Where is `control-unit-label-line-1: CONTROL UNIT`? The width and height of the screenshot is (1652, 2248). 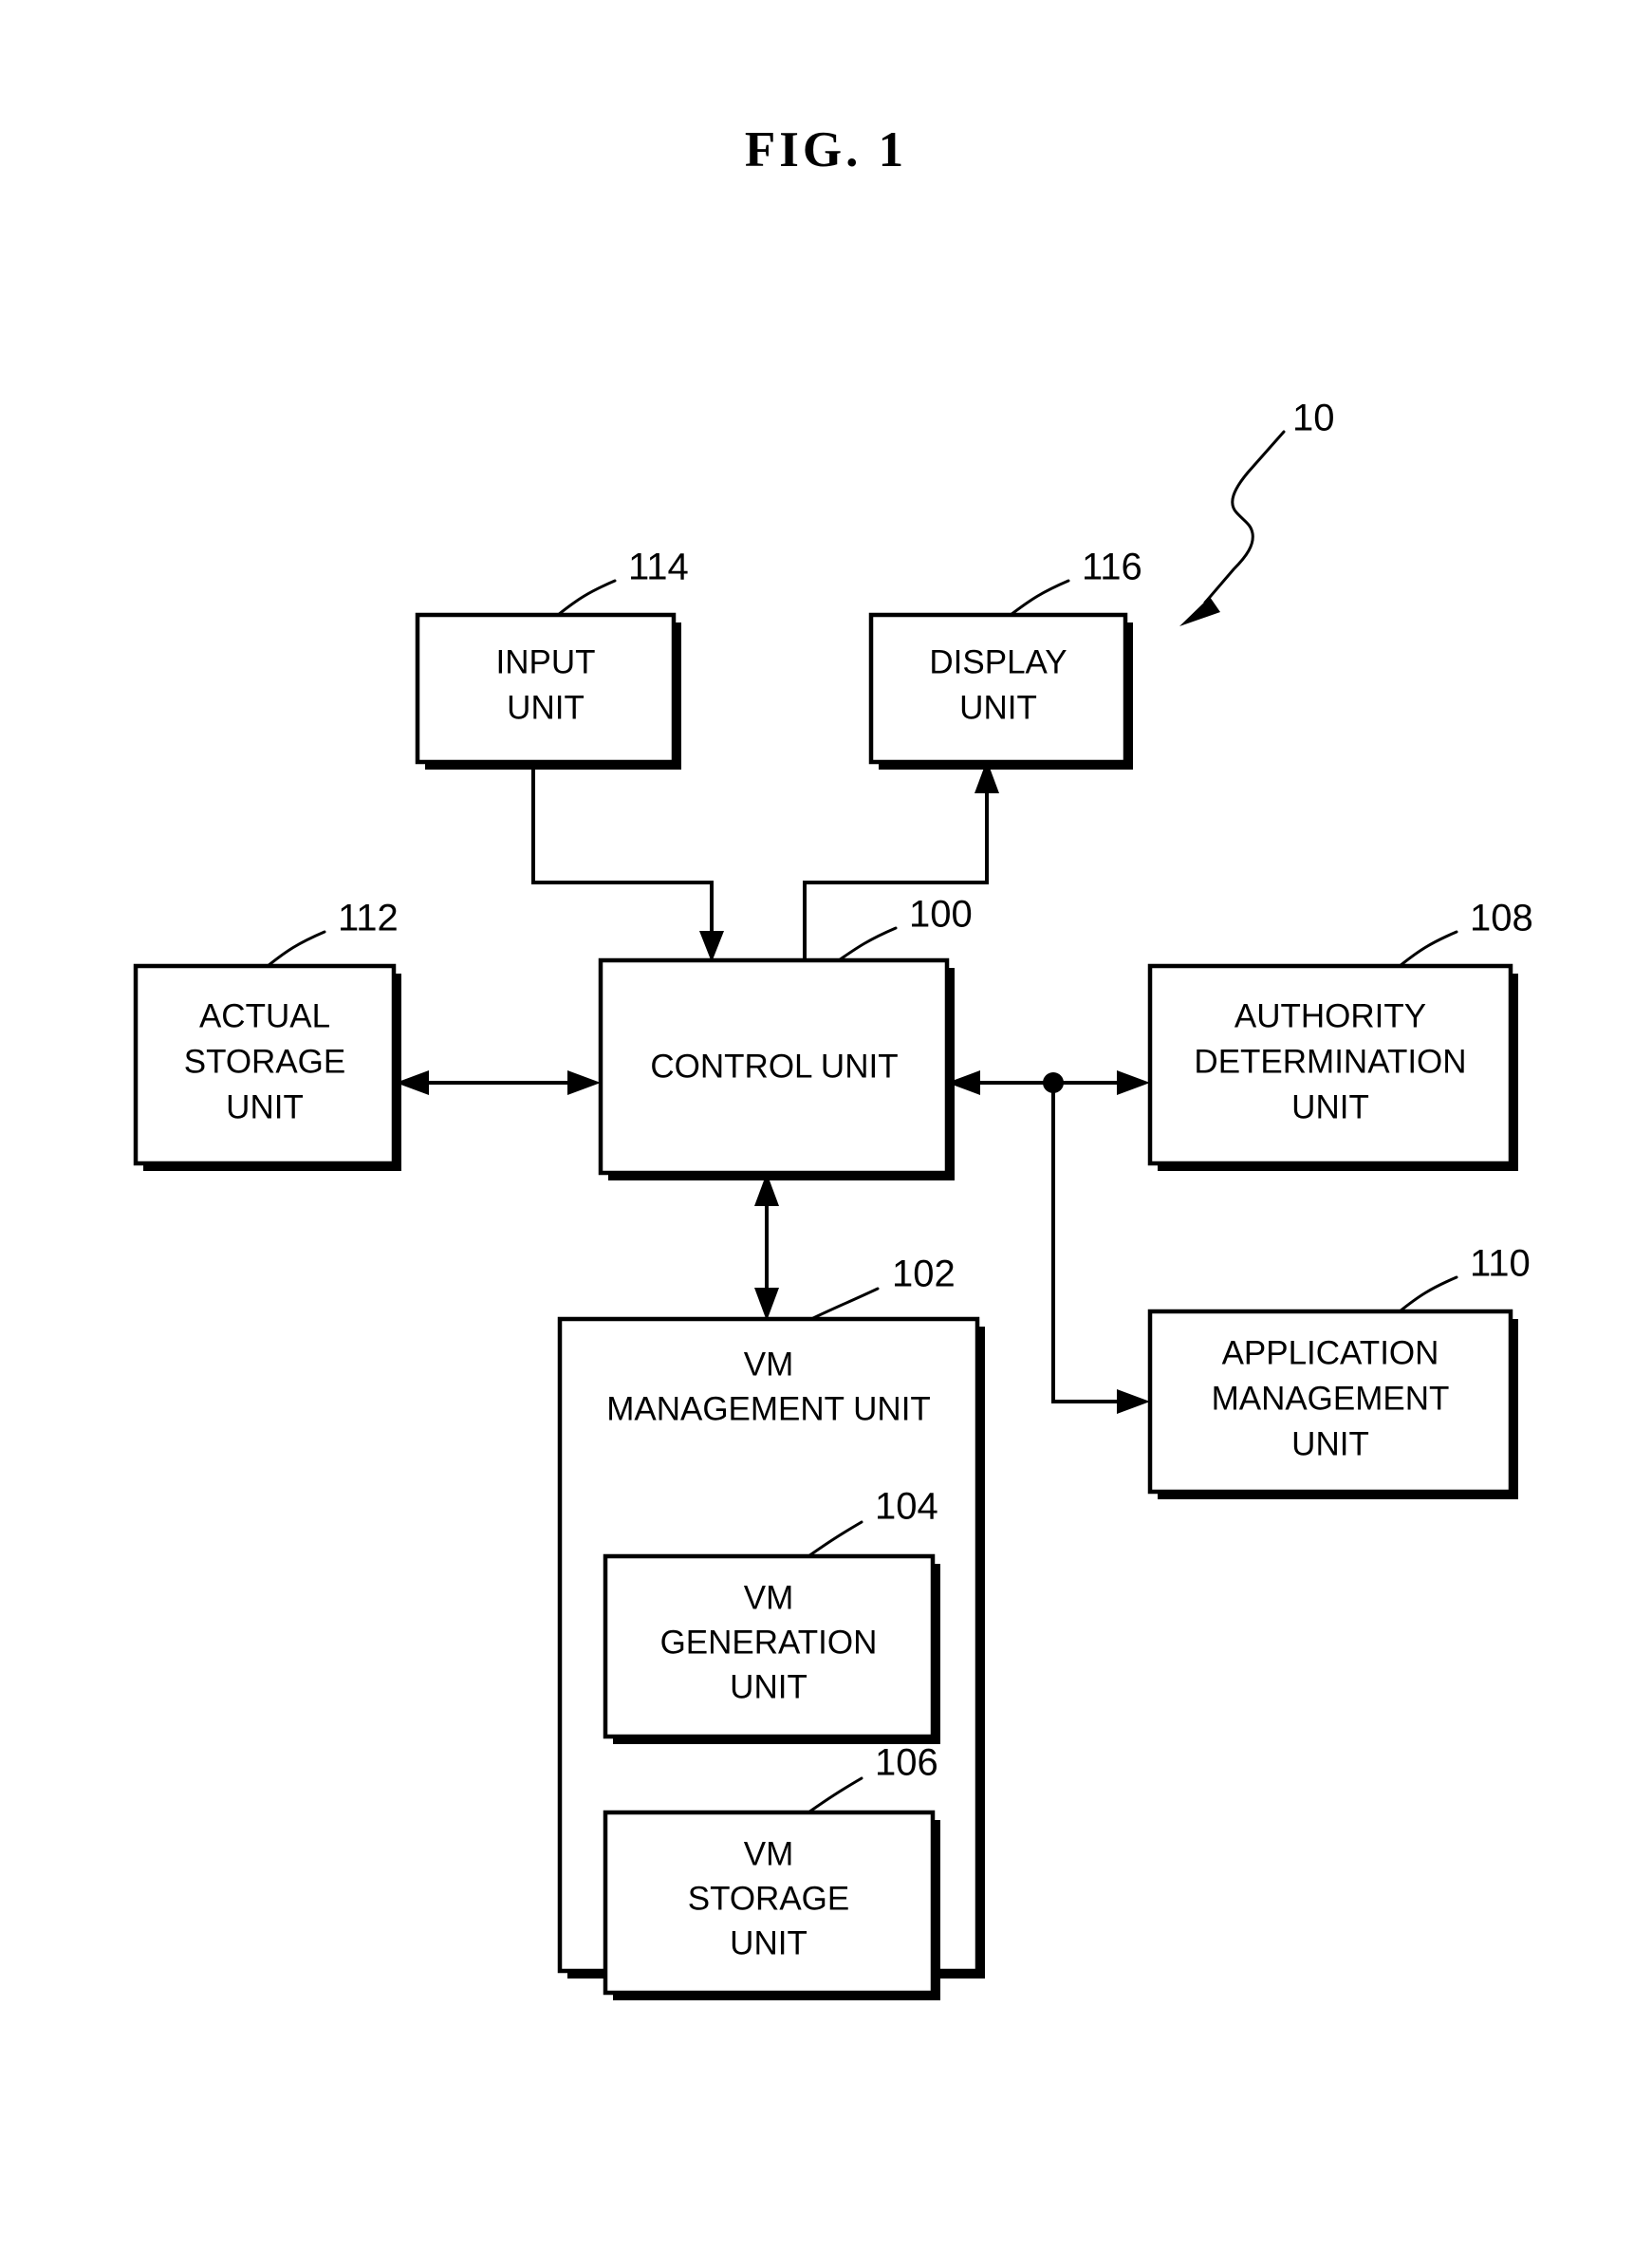
control-unit-label-line-1: CONTROL UNIT is located at coordinates (774, 1066).